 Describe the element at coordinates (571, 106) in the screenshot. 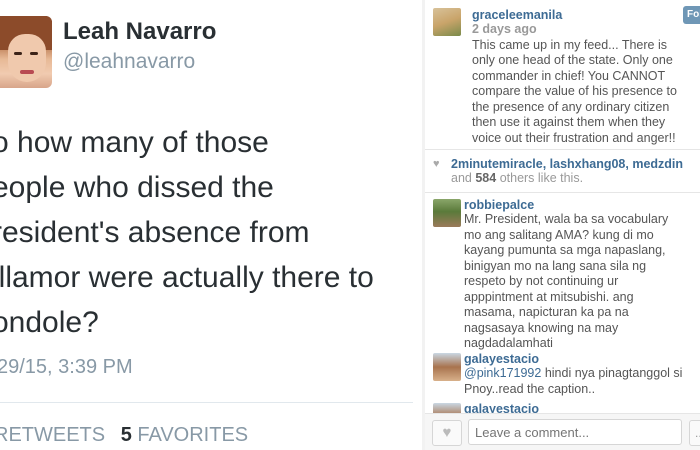

I see `comment-line: the presence of any ordinary citizen` at that location.